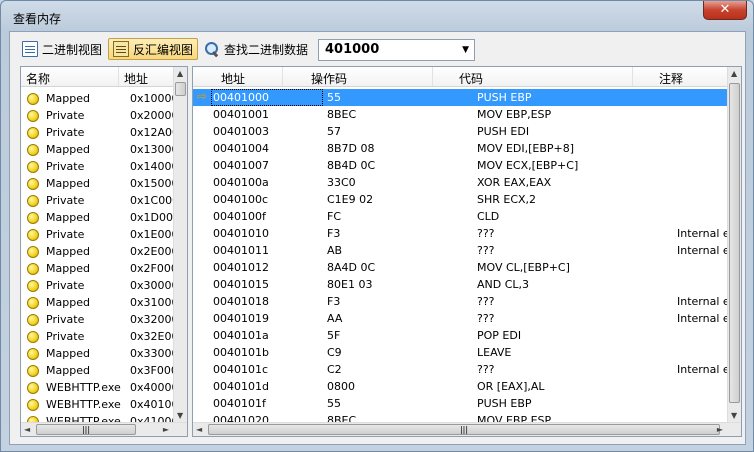  What do you see at coordinates (377, 16) in the screenshot?
I see `title-bar: 查看内存 ✕` at bounding box center [377, 16].